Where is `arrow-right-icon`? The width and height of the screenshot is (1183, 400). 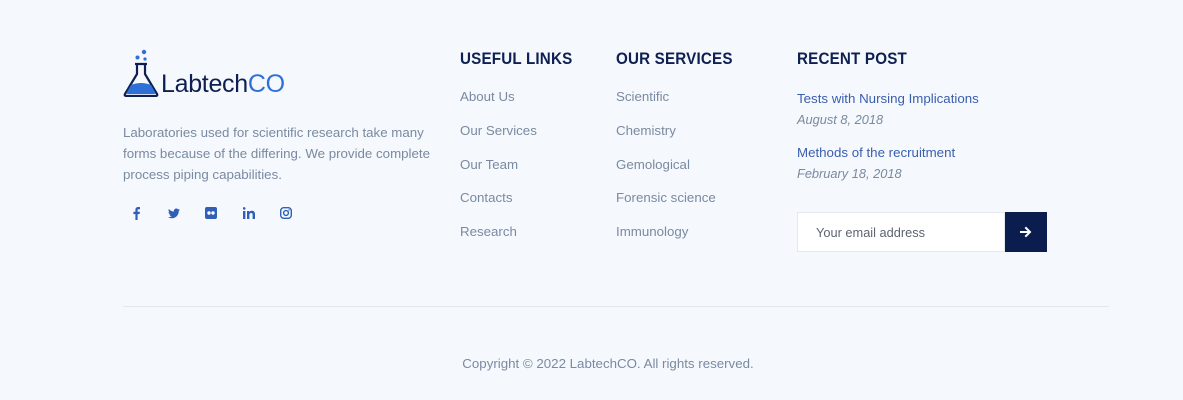 arrow-right-icon is located at coordinates (1026, 232).